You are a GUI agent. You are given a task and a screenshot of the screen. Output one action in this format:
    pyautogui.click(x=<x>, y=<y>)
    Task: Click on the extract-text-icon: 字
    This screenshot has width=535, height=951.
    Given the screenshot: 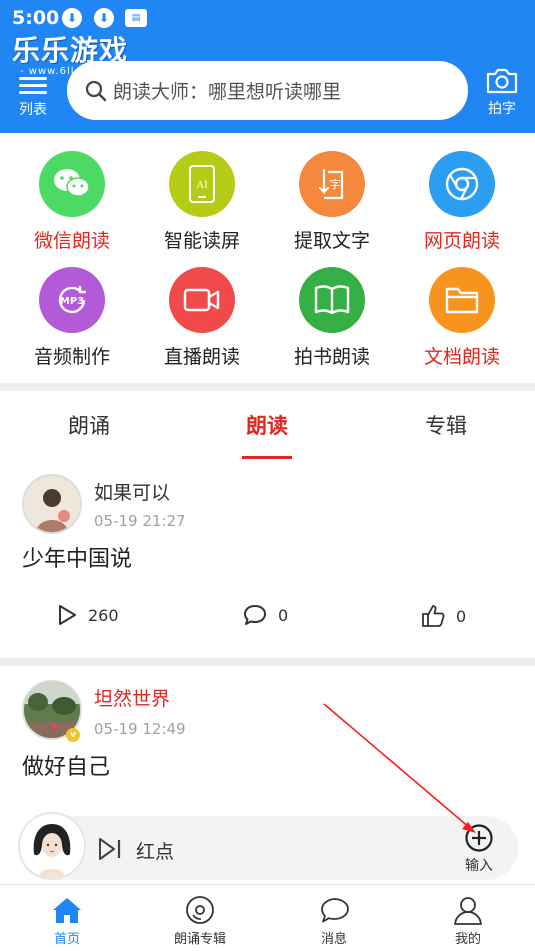 What is the action you would take?
    pyautogui.click(x=332, y=184)
    